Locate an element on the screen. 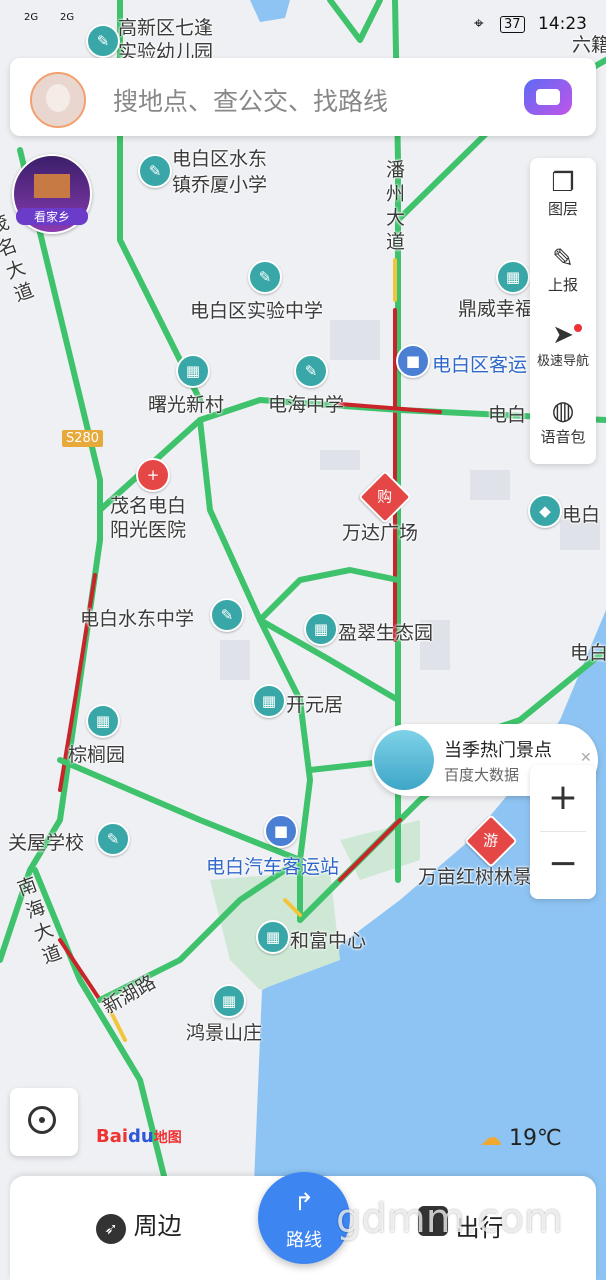  compass-icon: ➶ is located at coordinates (111, 1229).